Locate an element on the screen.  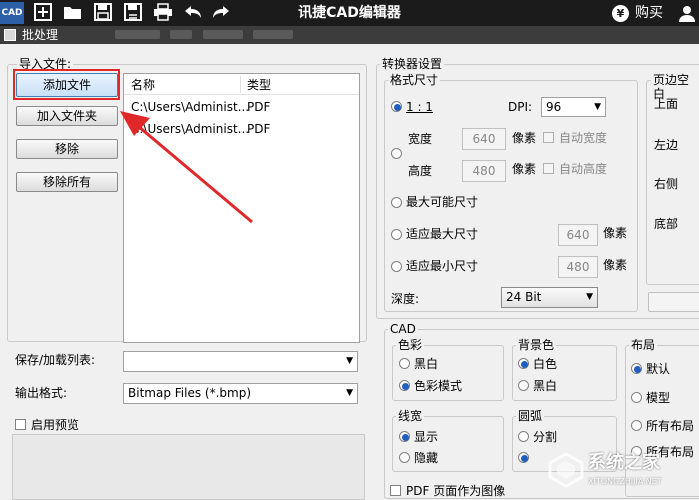
output-format-value: Bitmap Files (*.bmp) is located at coordinates (189, 393).